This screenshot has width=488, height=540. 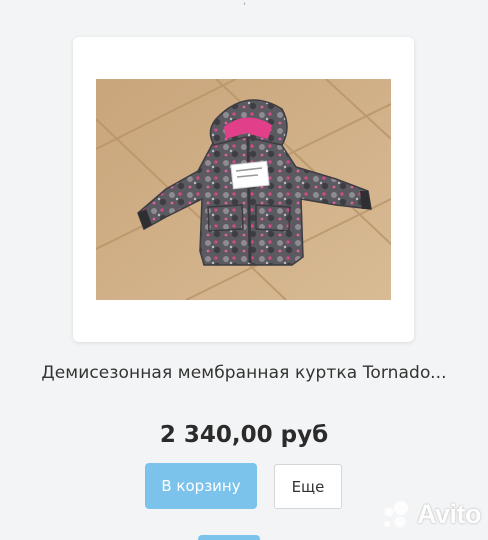 What do you see at coordinates (308, 486) in the screenshot?
I see `more-button: Еще` at bounding box center [308, 486].